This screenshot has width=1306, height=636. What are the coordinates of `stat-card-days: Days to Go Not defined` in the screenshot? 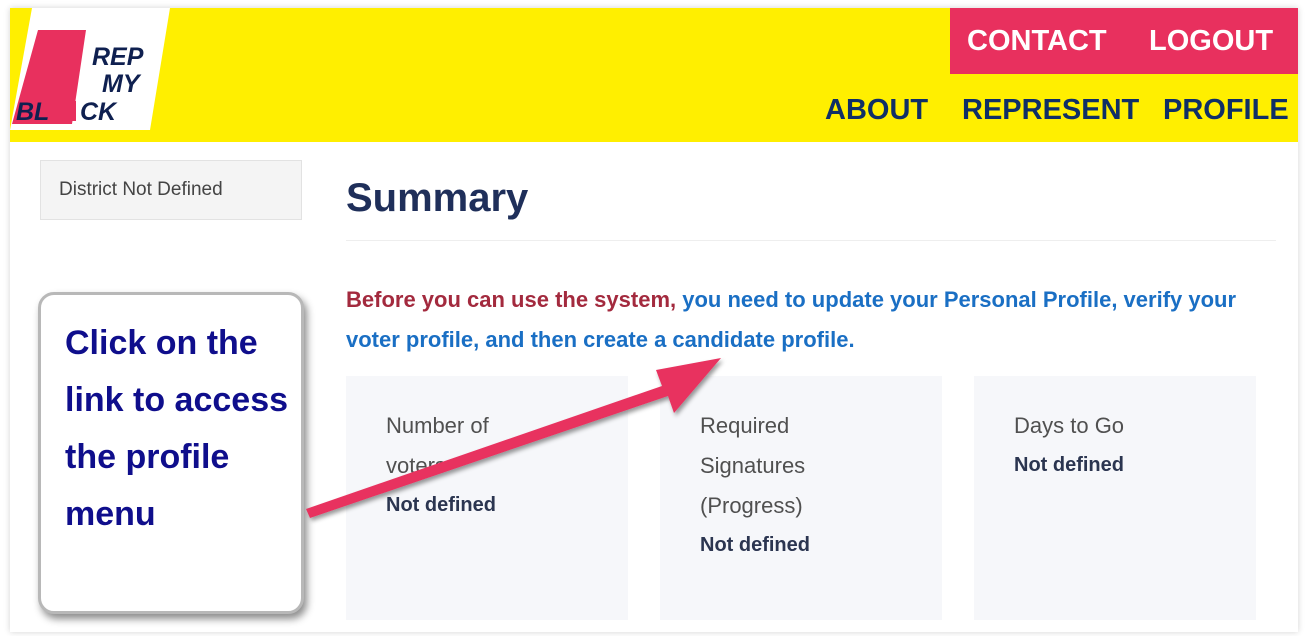 It's located at (1115, 498).